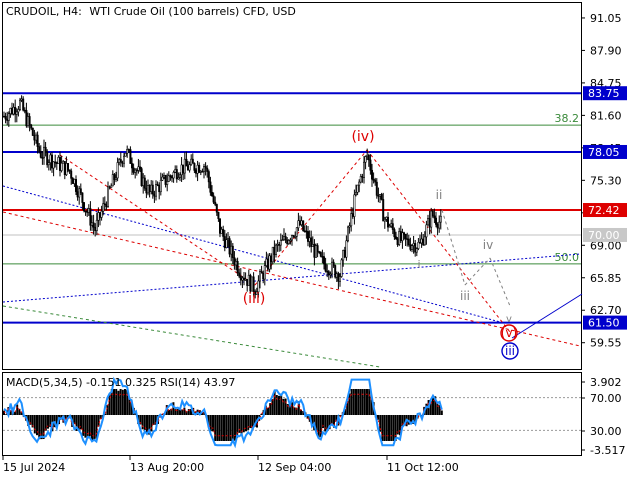 The width and height of the screenshot is (640, 480). What do you see at coordinates (606, 343) in the screenshot?
I see `y-tick-label: 59.55` at bounding box center [606, 343].